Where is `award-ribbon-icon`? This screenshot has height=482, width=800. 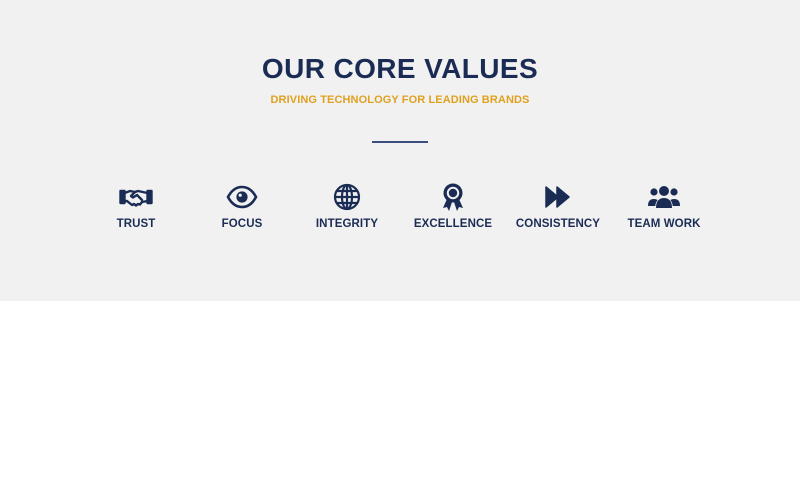
award-ribbon-icon is located at coordinates (453, 197).